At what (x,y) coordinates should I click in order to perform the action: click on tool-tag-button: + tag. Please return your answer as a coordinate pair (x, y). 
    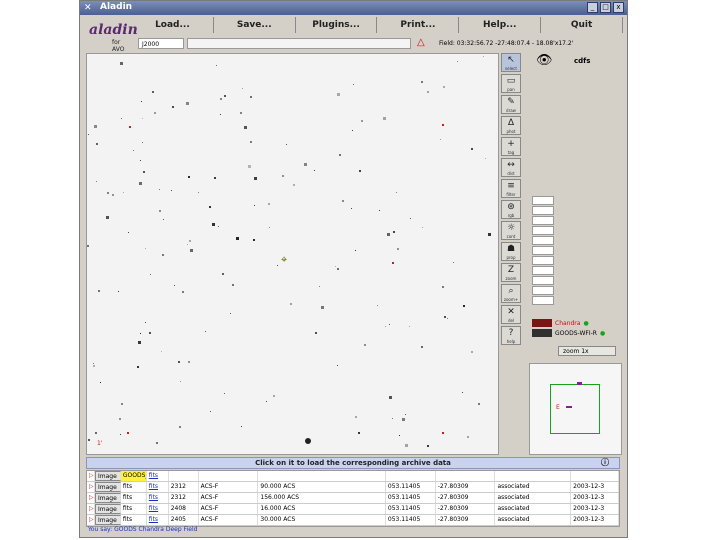
    Looking at the image, I should click on (511, 146).